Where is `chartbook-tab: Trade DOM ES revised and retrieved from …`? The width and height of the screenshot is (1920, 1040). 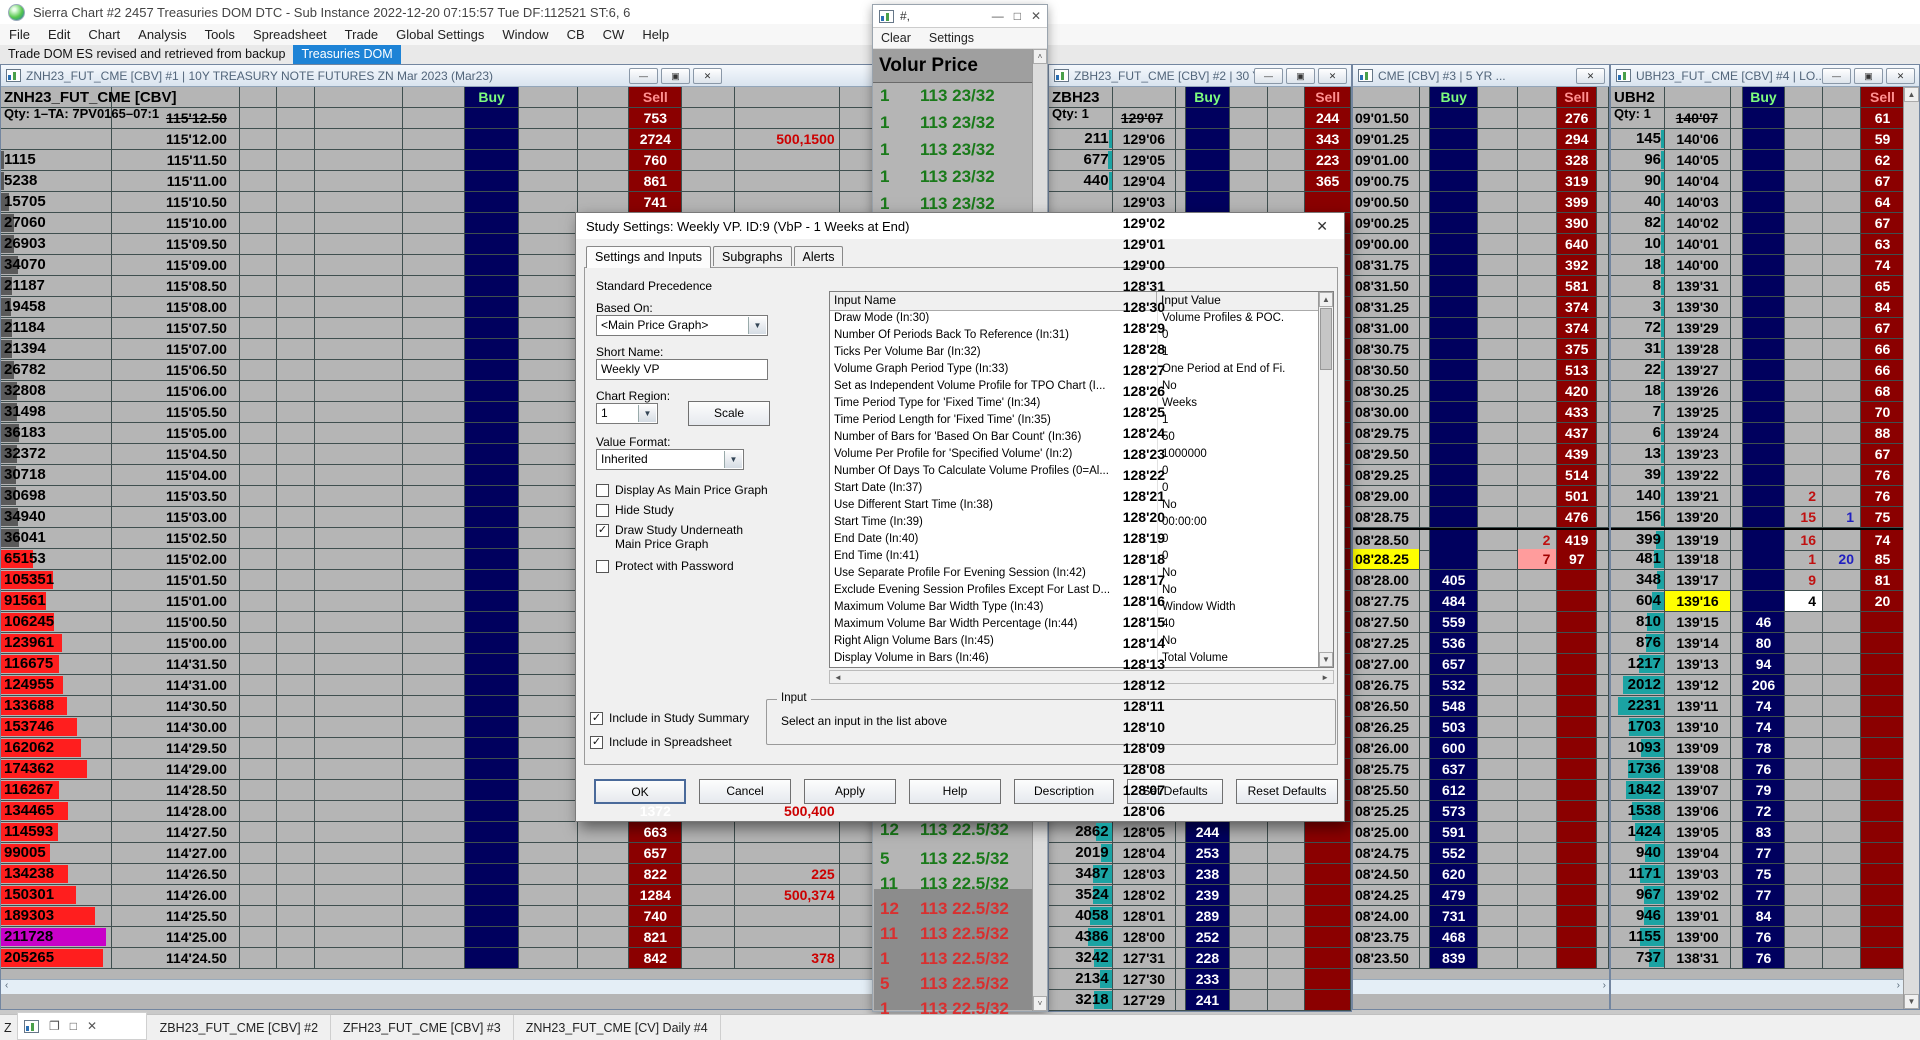 chartbook-tab: Trade DOM ES revised and retrieved from … is located at coordinates (146, 54).